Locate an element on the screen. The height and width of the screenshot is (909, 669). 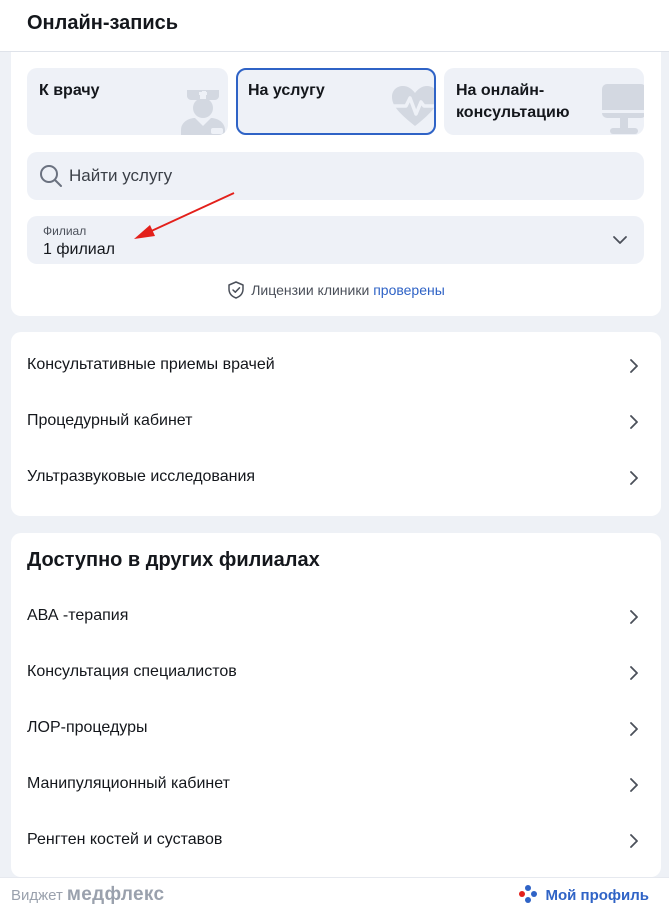
list-item-label: ЛОР-процедуры is located at coordinates (87, 727).